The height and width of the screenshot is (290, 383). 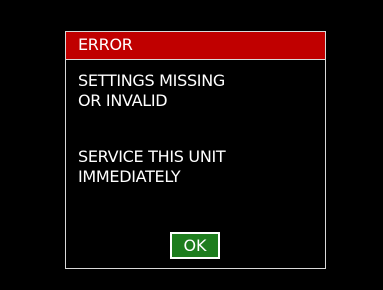 What do you see at coordinates (151, 80) in the screenshot?
I see `message-line: SETTINGS MISSING` at bounding box center [151, 80].